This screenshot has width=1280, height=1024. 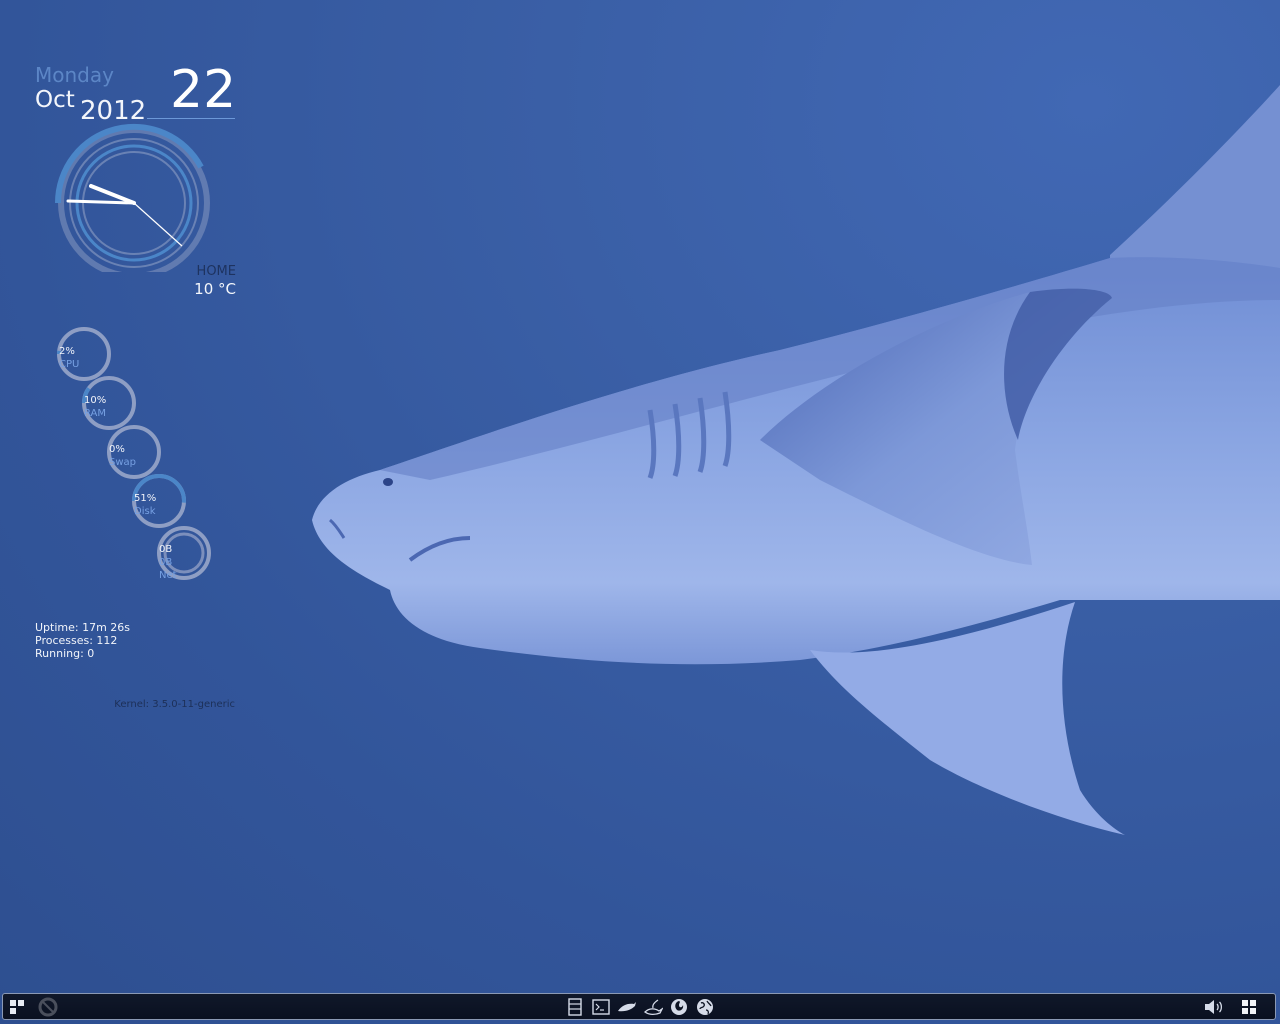 I want to click on genie-launcher, so click(x=653, y=1007).